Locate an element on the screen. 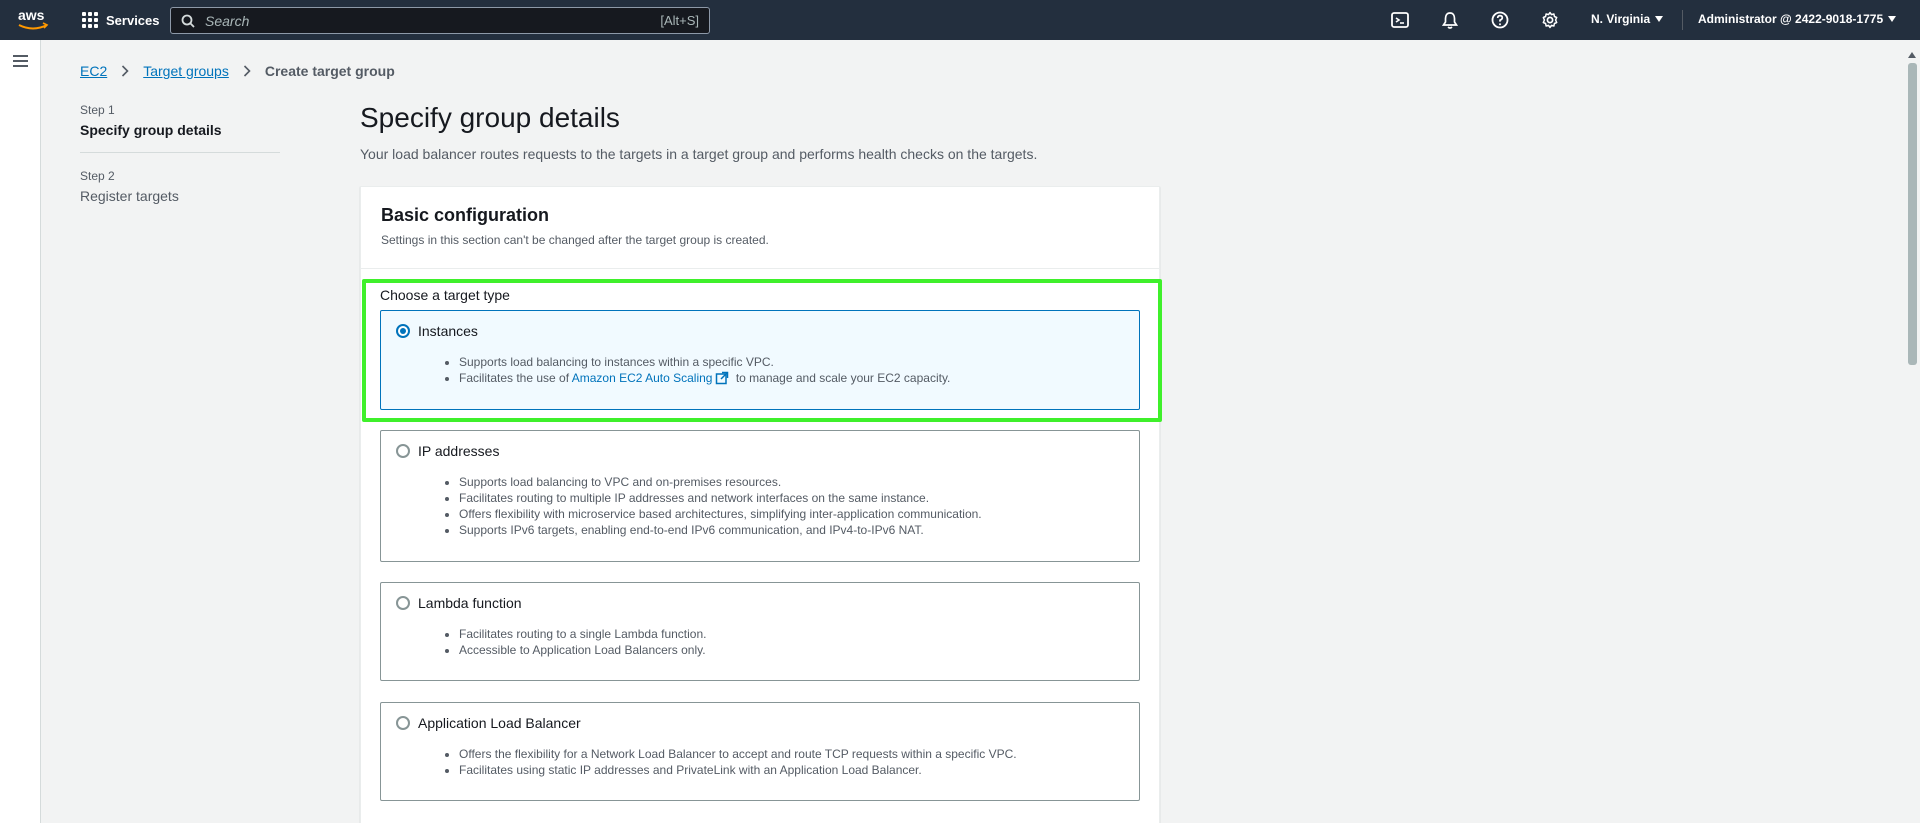  nav-divider is located at coordinates (1682, 20).